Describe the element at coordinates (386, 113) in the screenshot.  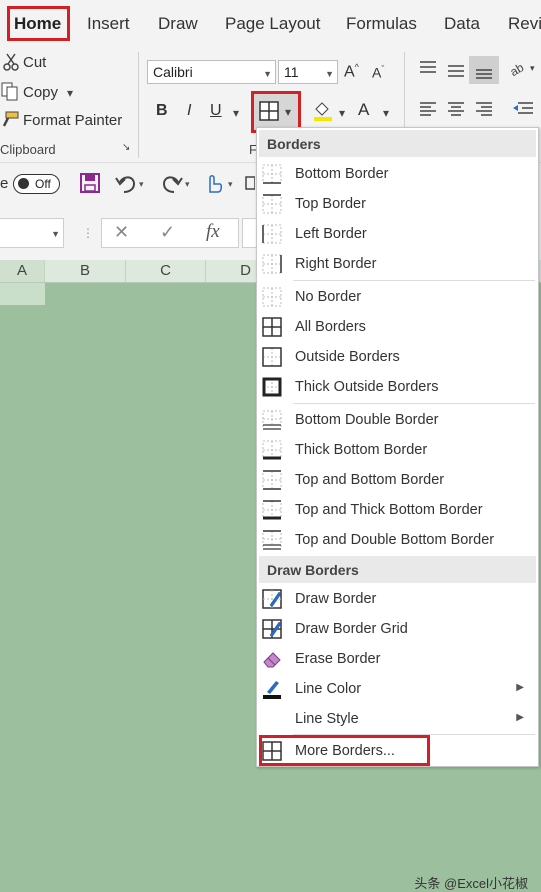
I see `font-color-dropdown-icon: ▾` at that location.